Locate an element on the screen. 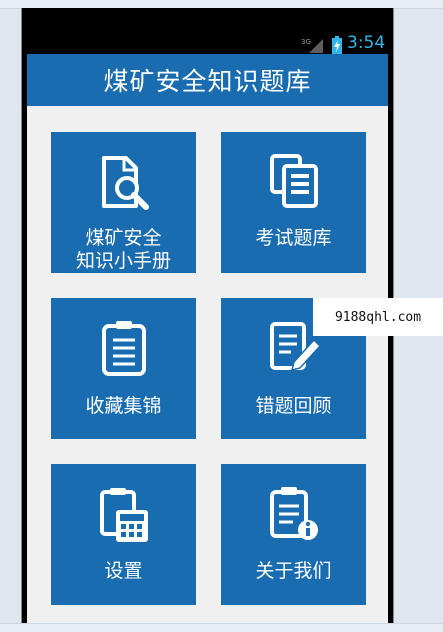 The height and width of the screenshot is (632, 443). app-title: 煤矿安全知识题库 is located at coordinates (207, 81).